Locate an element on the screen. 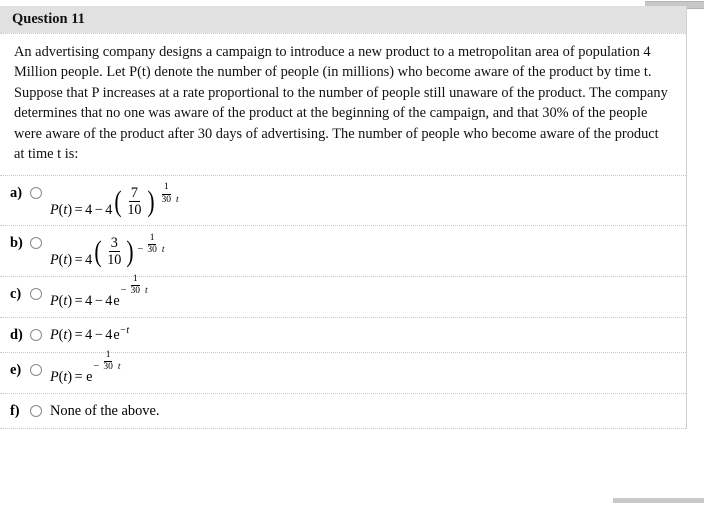 This screenshot has width=704, height=505. option-row-e: e) P(t) = e − 1 30 t is located at coordinates (343, 371).